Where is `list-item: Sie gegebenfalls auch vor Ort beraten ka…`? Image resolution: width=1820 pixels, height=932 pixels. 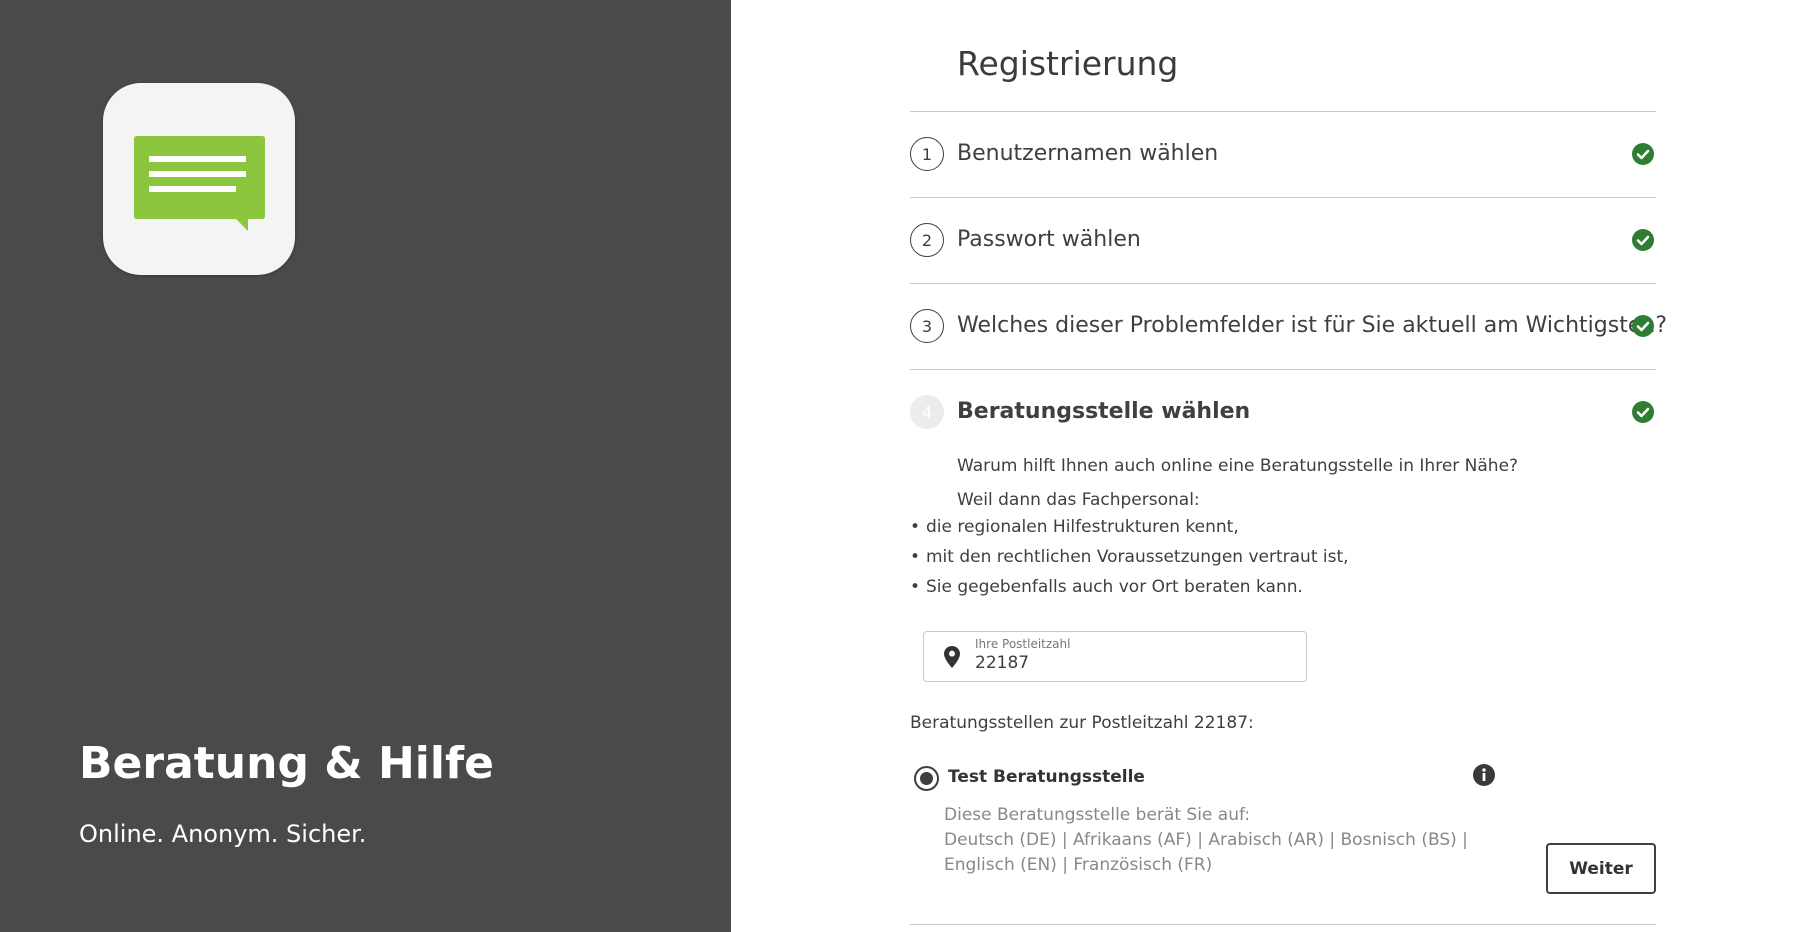
list-item: Sie gegebenfalls auch vor Ort beraten ka… is located at coordinates (1106, 587).